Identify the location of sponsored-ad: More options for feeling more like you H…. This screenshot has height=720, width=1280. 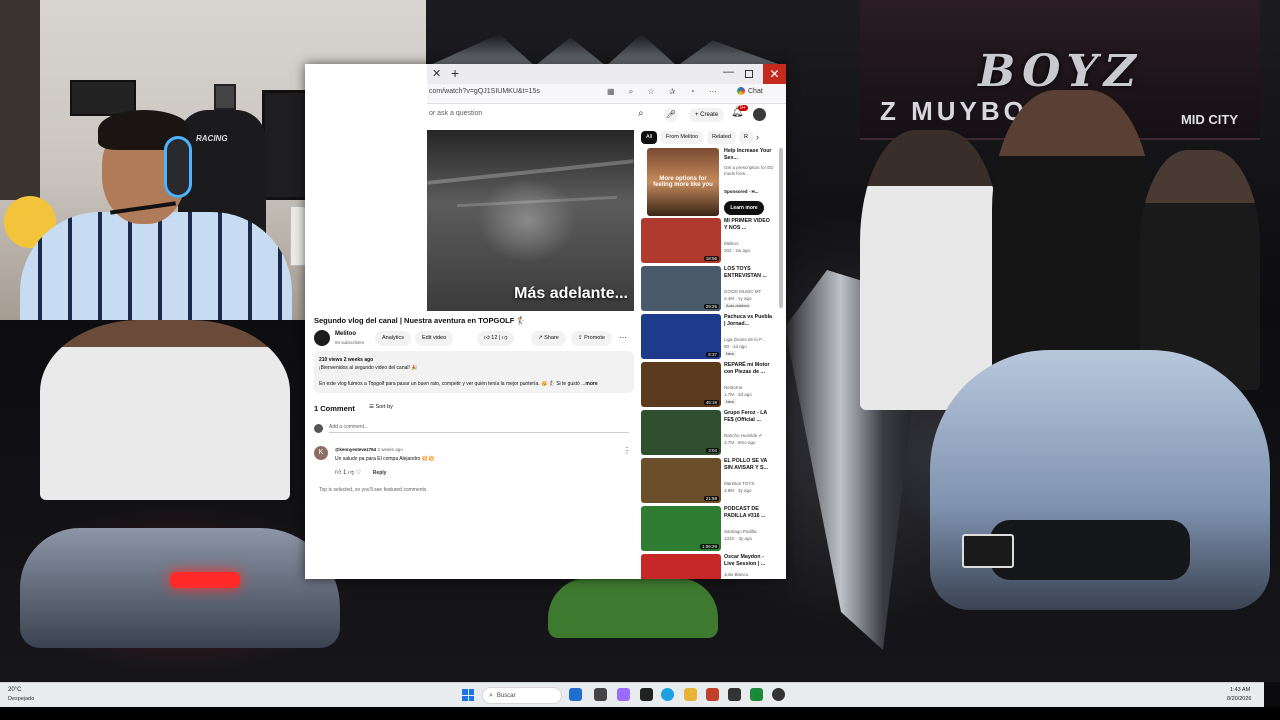
(711, 183).